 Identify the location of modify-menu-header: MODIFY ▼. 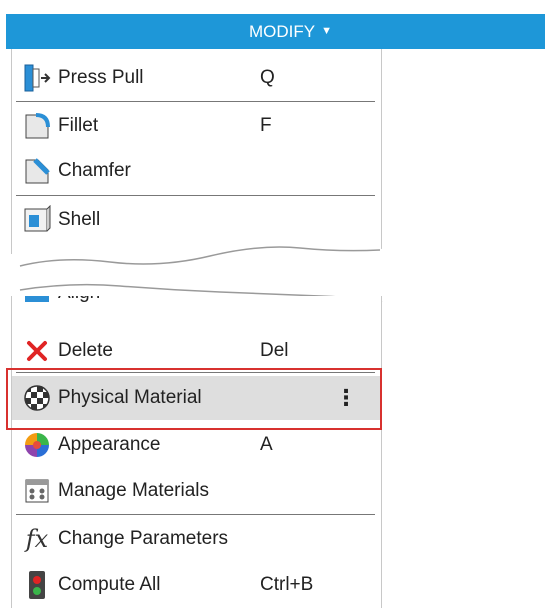
(275, 31).